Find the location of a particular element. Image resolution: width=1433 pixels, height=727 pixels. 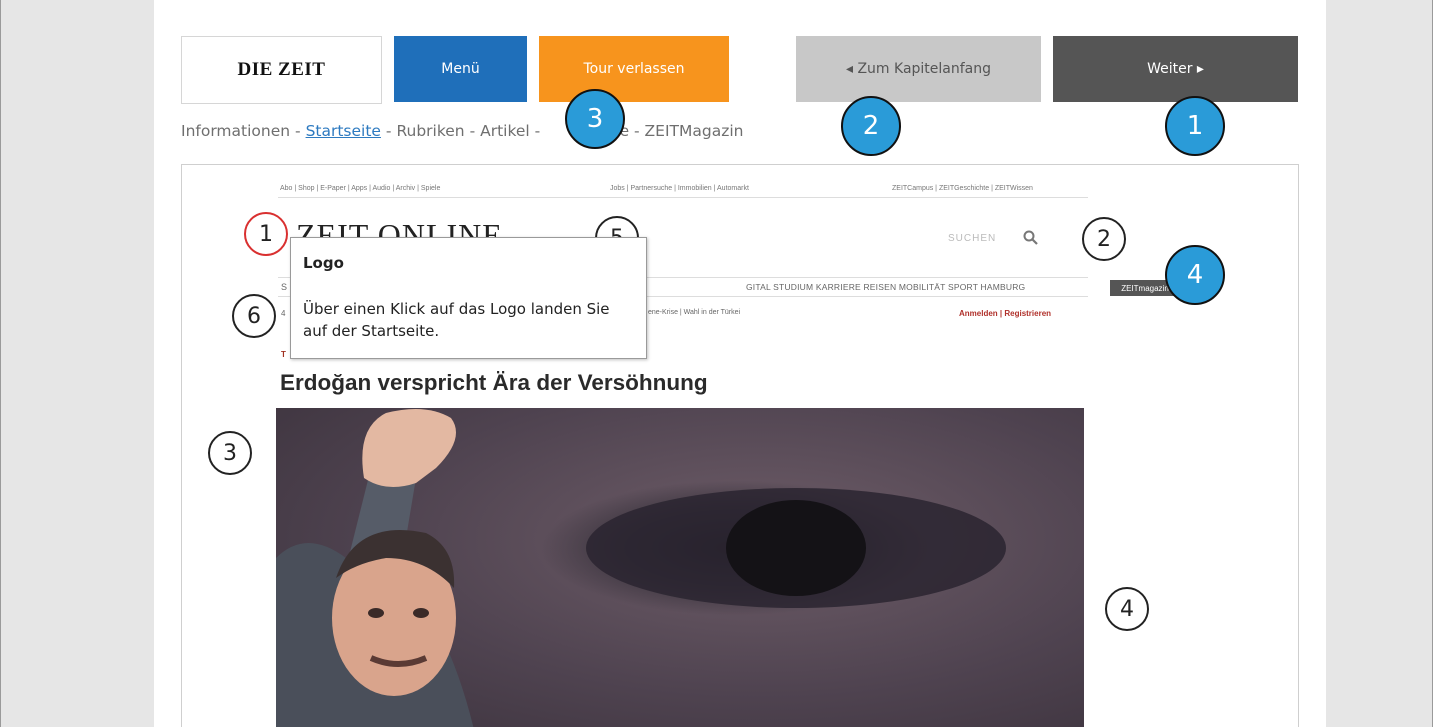

chapter-start-button: ◂ Zum Kapitelanfang is located at coordinates (918, 69).